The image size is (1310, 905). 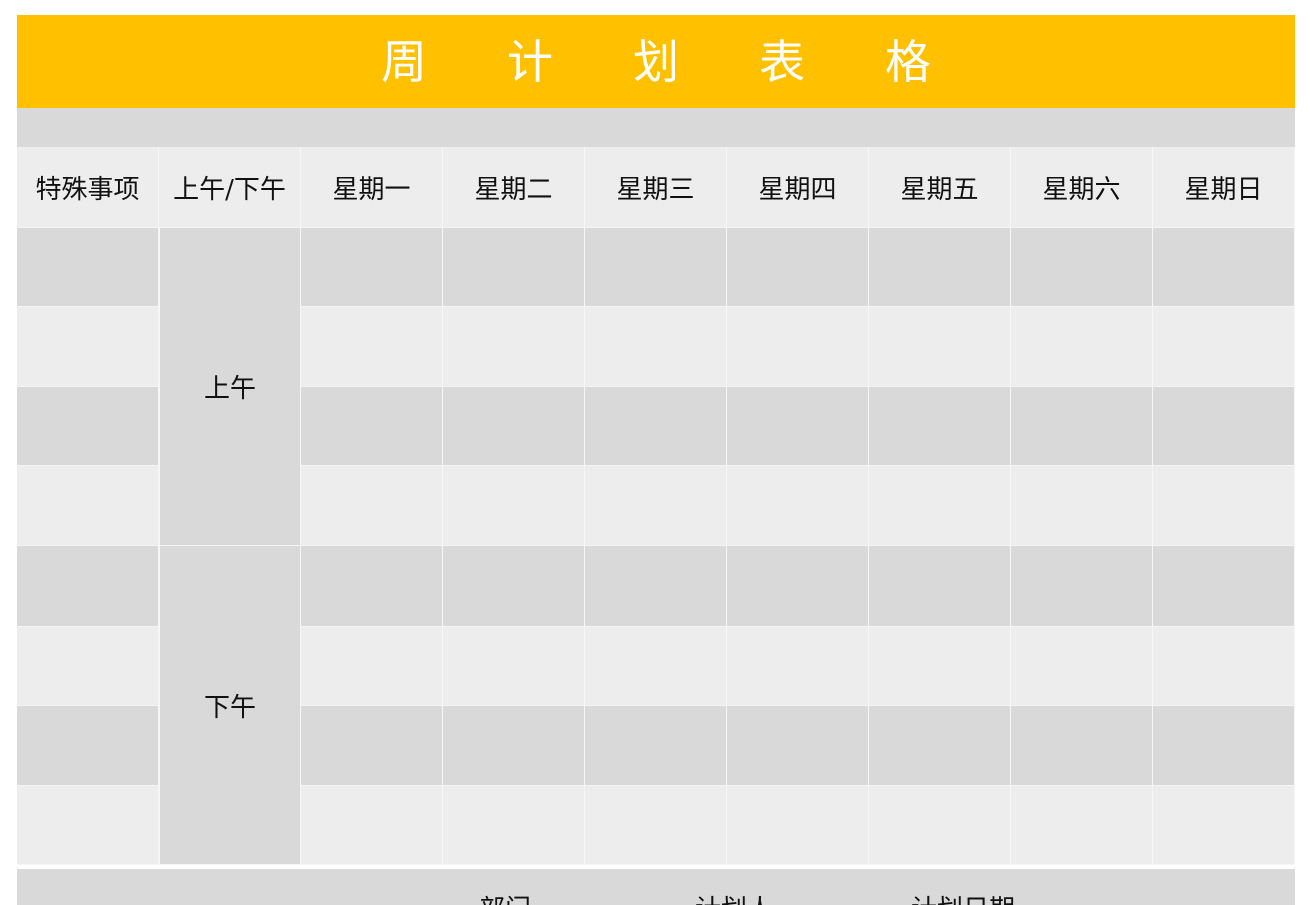 What do you see at coordinates (372, 187) in the screenshot?
I see `header-monday: 星期一` at bounding box center [372, 187].